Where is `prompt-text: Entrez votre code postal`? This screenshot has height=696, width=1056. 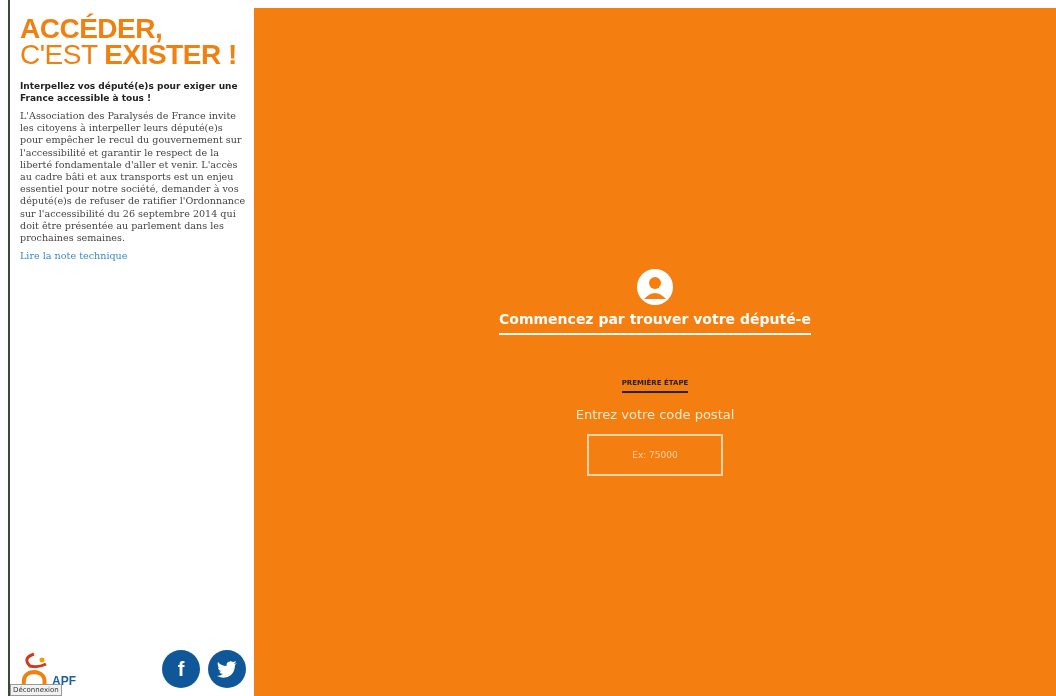 prompt-text: Entrez votre code postal is located at coordinates (655, 414).